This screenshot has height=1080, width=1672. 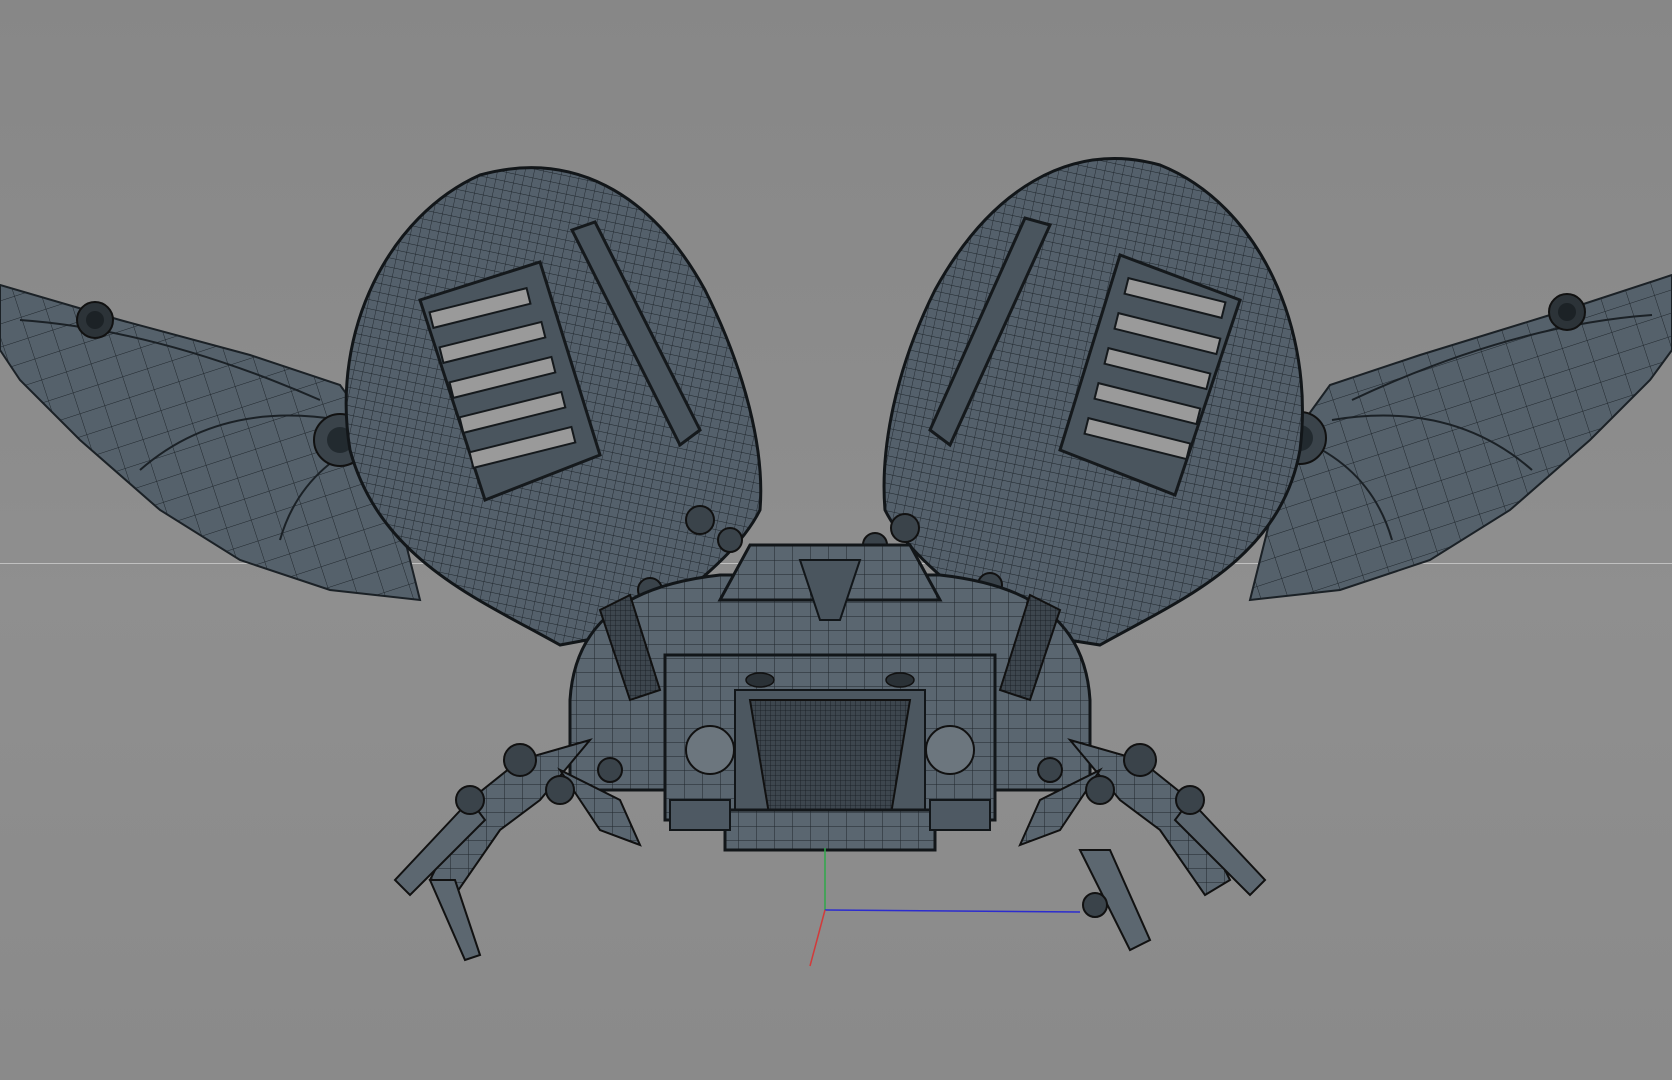 What do you see at coordinates (945, 907) in the screenshot?
I see `axis-gizmo` at bounding box center [945, 907].